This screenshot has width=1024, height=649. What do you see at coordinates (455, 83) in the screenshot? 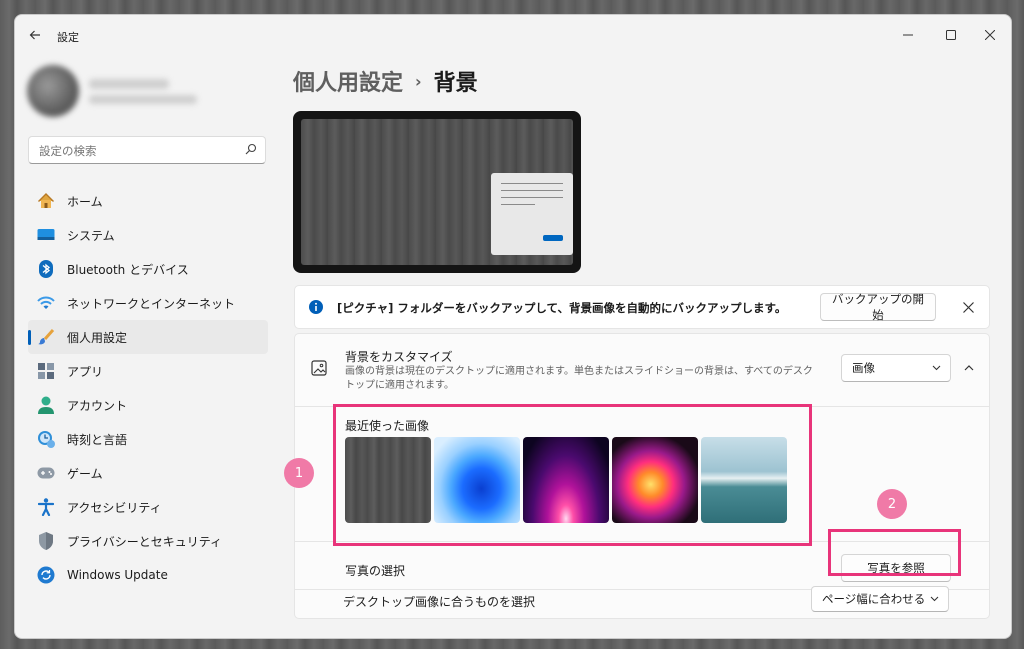
I see `page-title: 背景` at bounding box center [455, 83].